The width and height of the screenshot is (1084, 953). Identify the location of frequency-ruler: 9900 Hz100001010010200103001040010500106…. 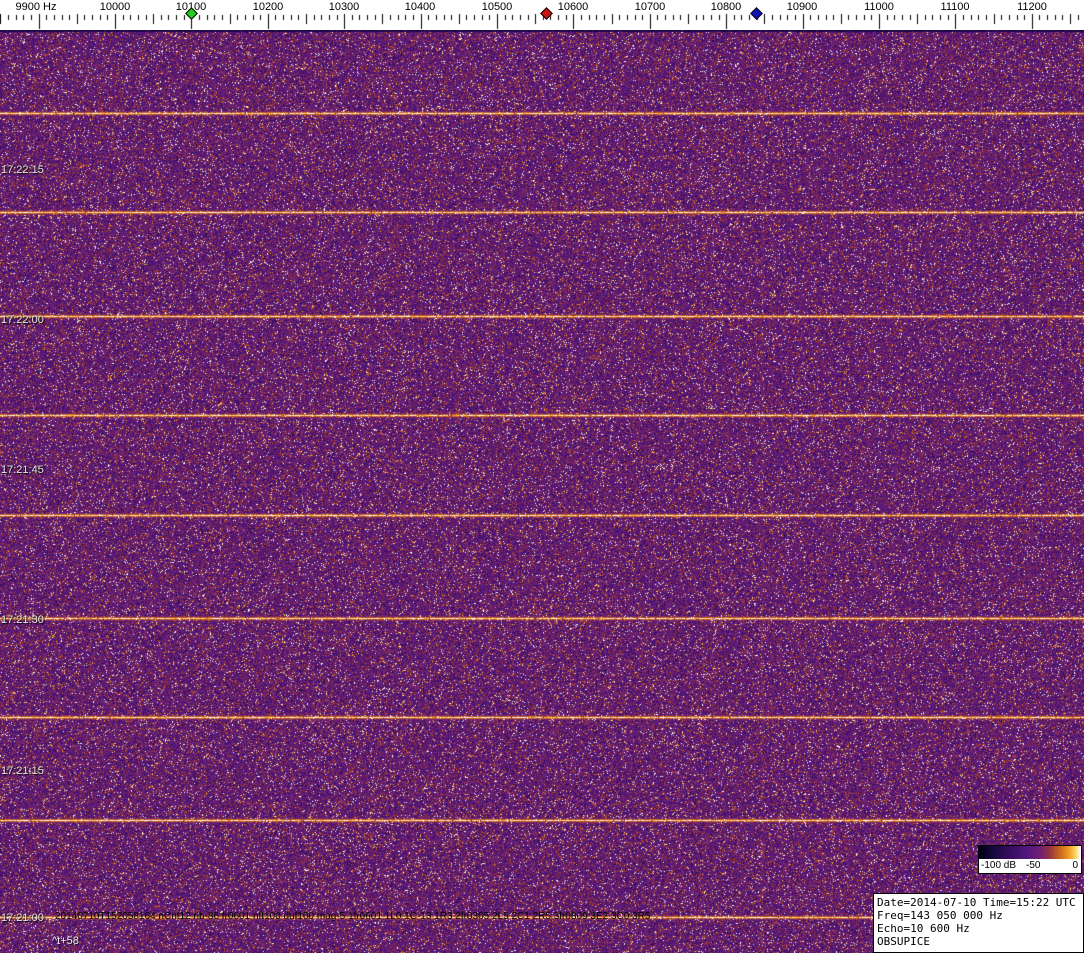
(542, 15).